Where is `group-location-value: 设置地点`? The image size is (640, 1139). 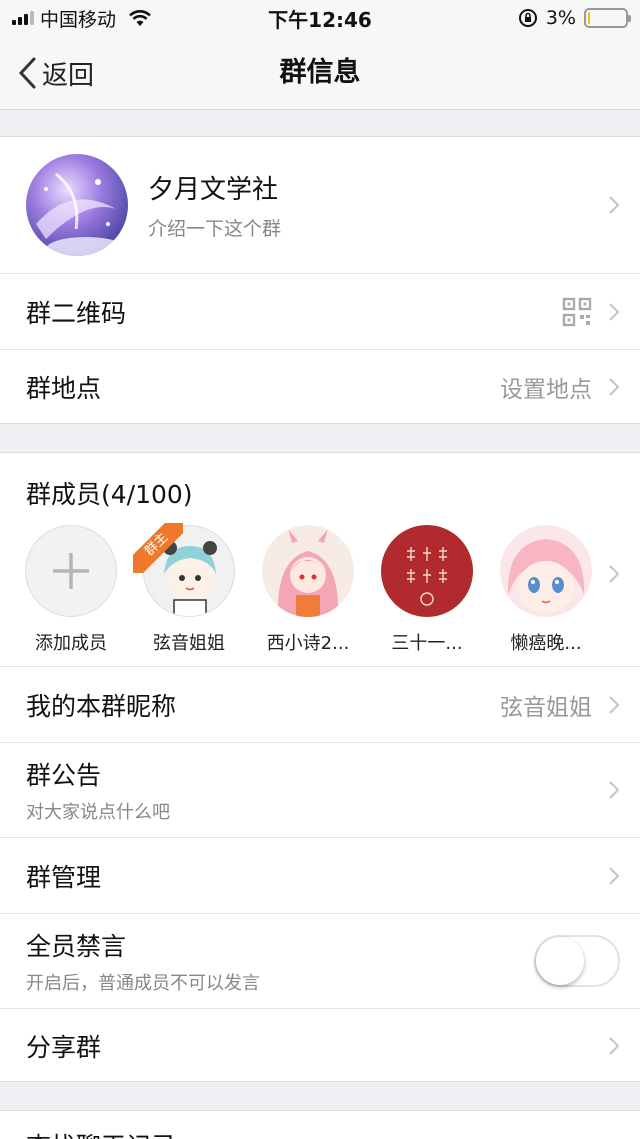 group-location-value: 设置地点 is located at coordinates (546, 390).